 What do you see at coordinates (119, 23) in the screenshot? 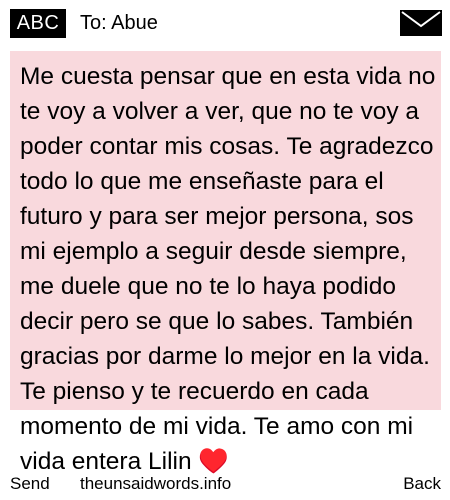
I see `recipient-line: To: Abue` at bounding box center [119, 23].